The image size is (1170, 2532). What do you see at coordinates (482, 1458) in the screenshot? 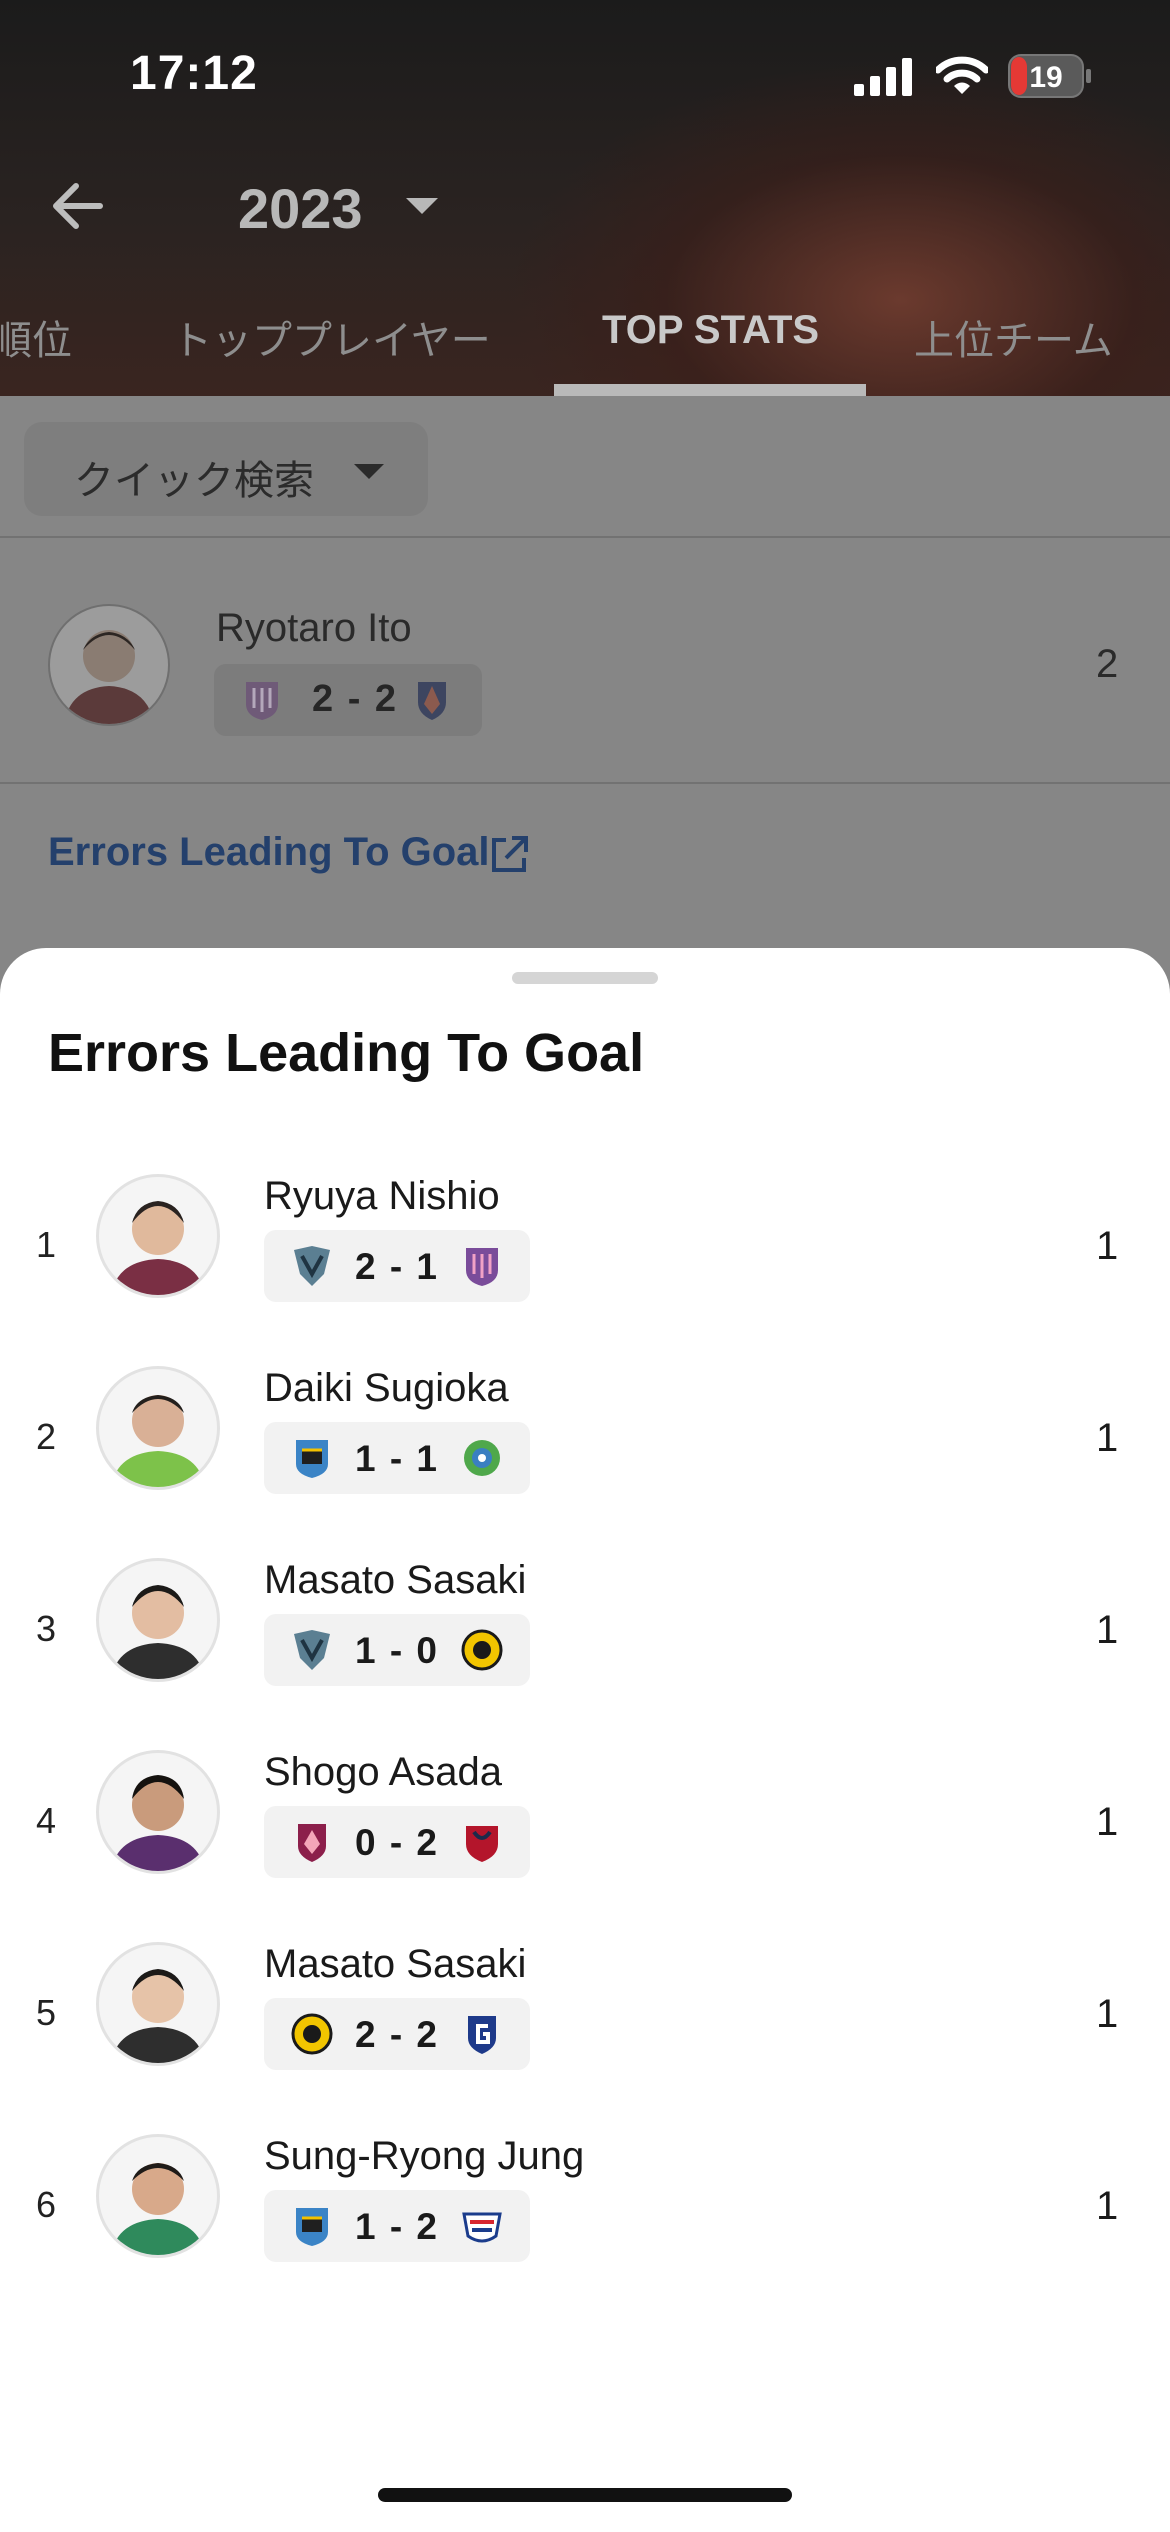
I see `bellmare-crest-icon` at bounding box center [482, 1458].